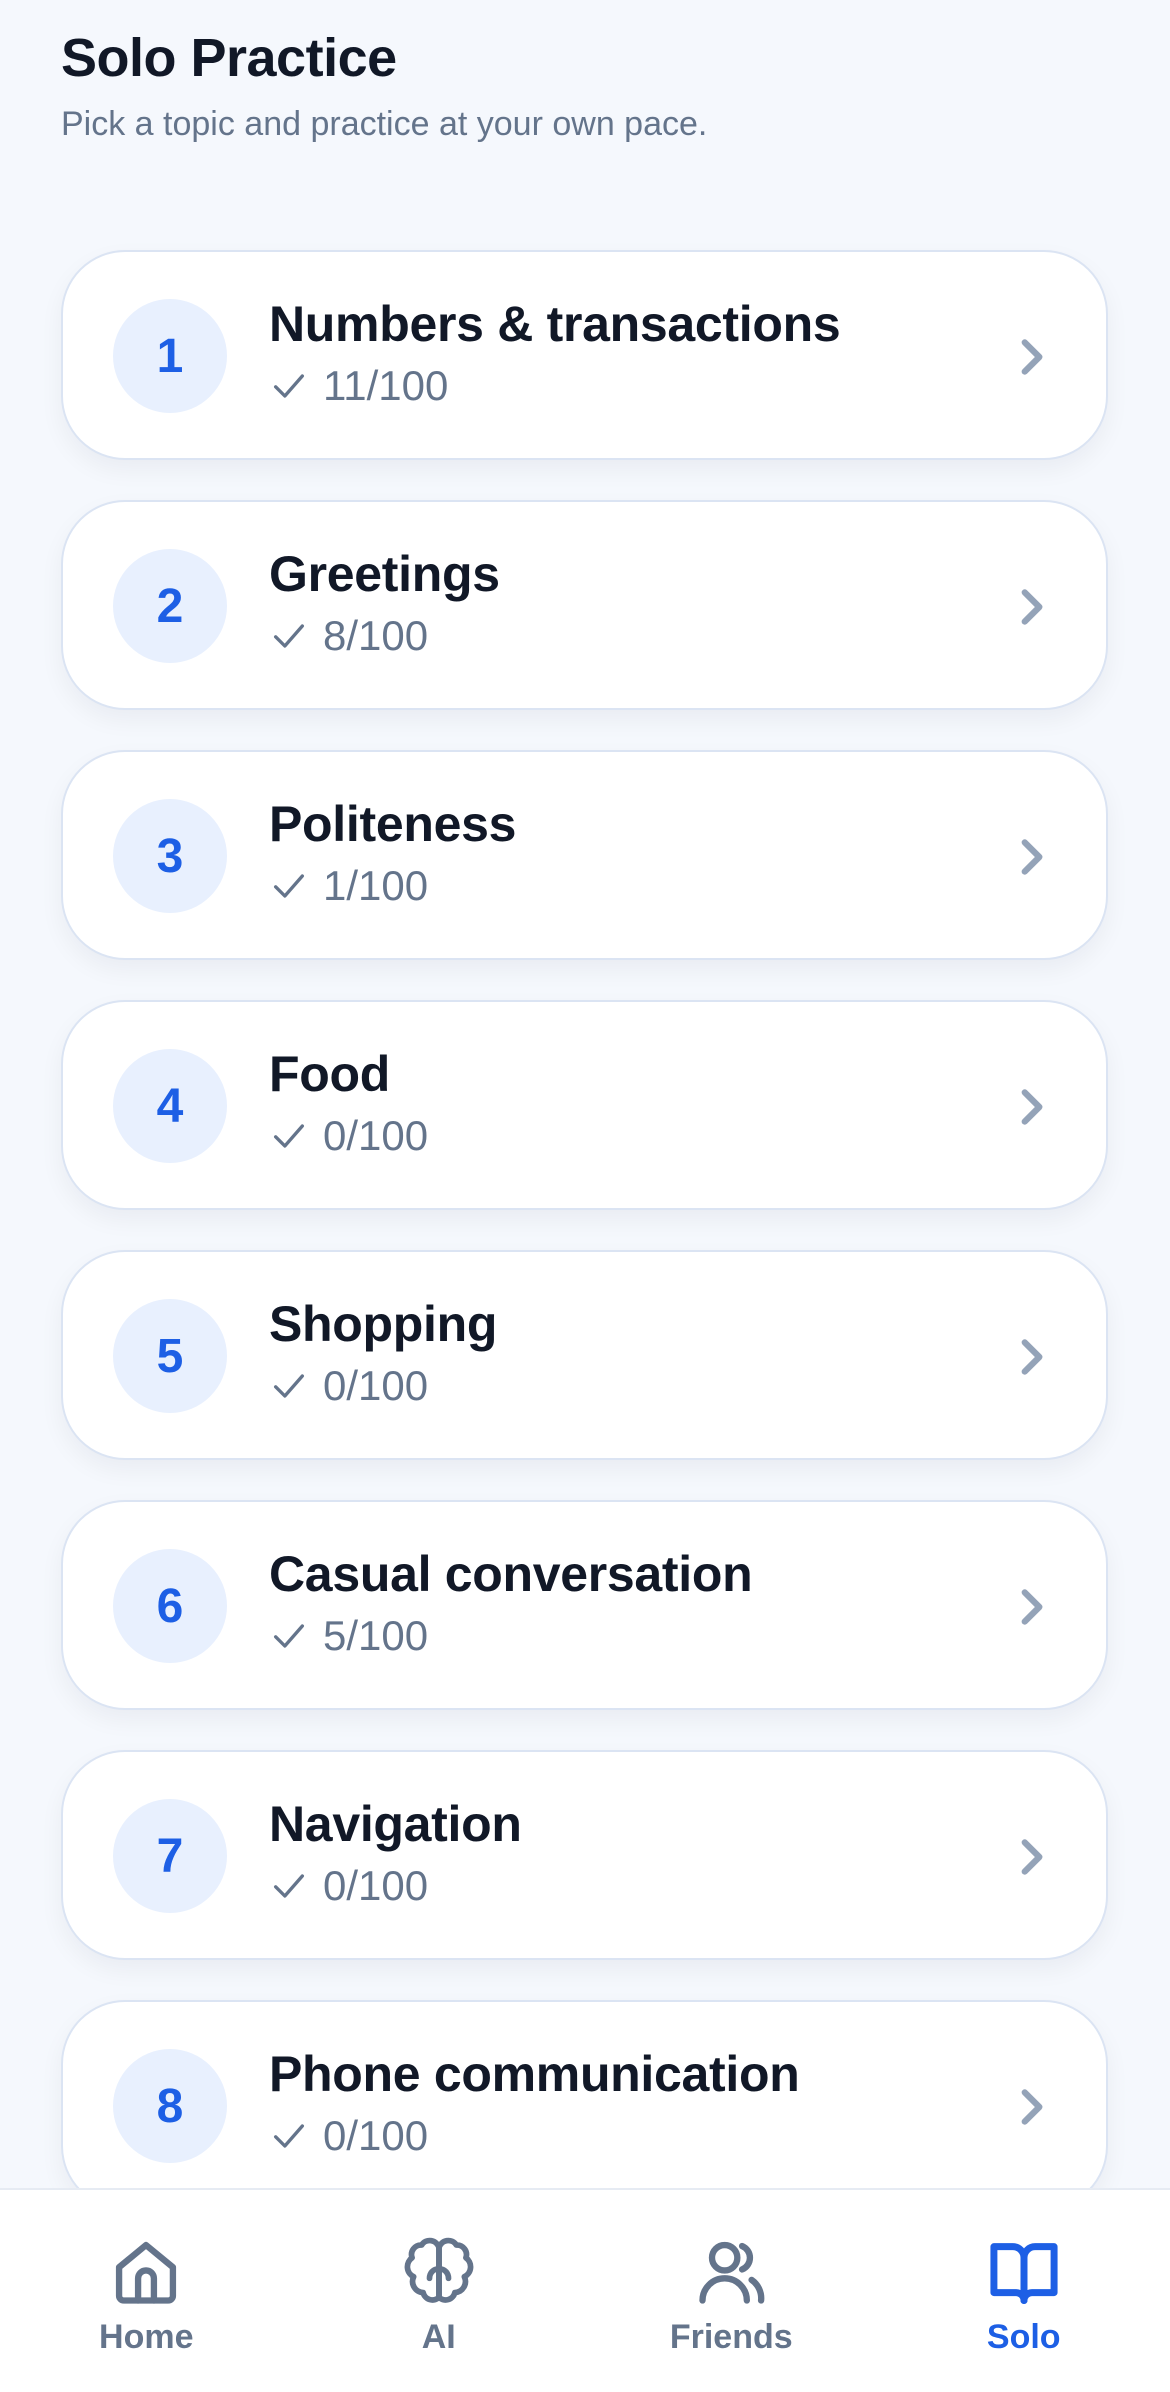 The width and height of the screenshot is (1170, 2392). Describe the element at coordinates (584, 1605) in the screenshot. I see `topic-card: 6 Casual conversation 5/100` at that location.